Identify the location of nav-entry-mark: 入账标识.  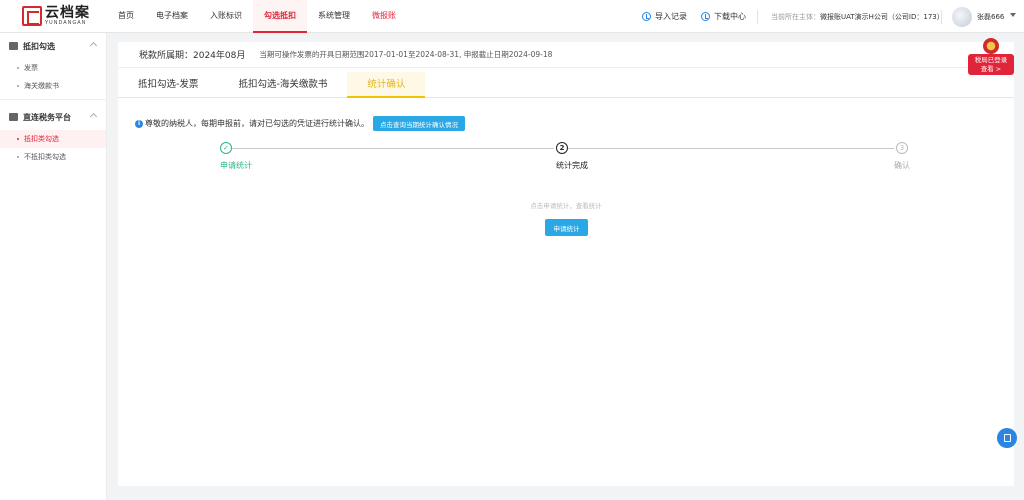
(226, 16).